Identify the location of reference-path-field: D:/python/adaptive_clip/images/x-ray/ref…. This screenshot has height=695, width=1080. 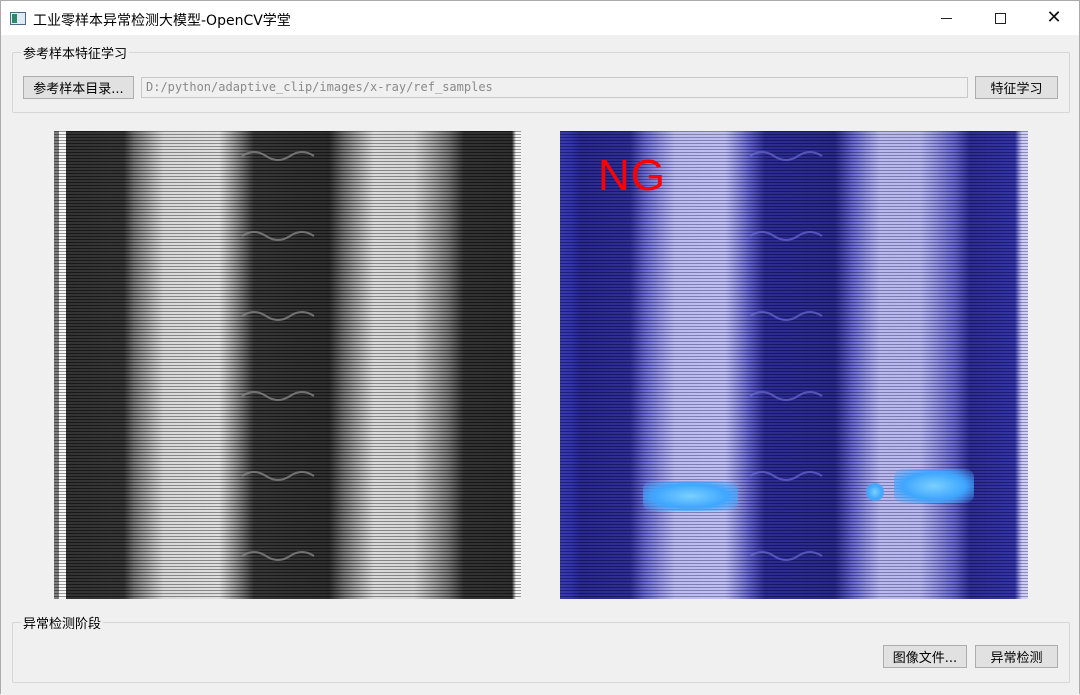
(554, 87).